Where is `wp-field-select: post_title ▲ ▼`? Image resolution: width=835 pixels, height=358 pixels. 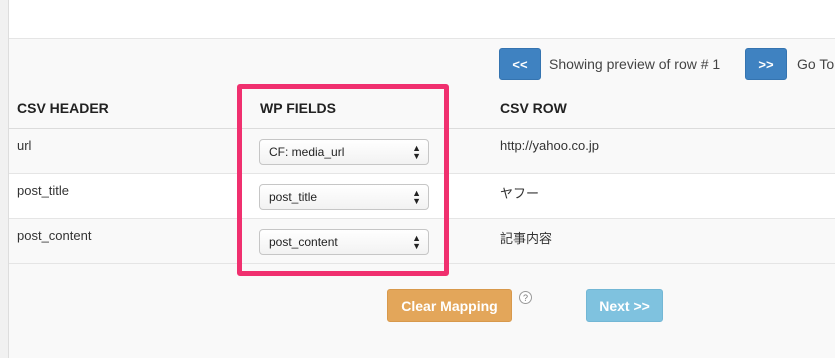
wp-field-select: post_title ▲ ▼ is located at coordinates (344, 197).